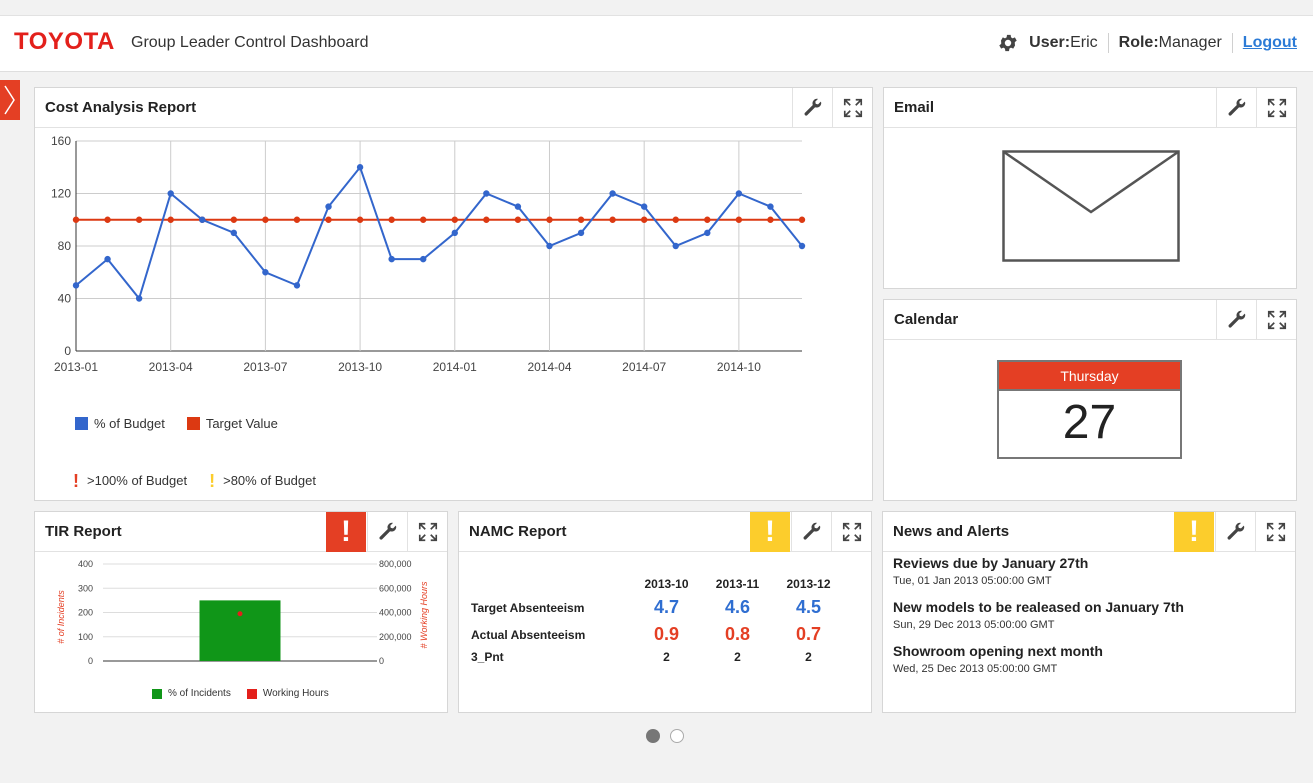  I want to click on alert-legend: ! >100% of Budget ! >80% of Budget, so click(205, 480).